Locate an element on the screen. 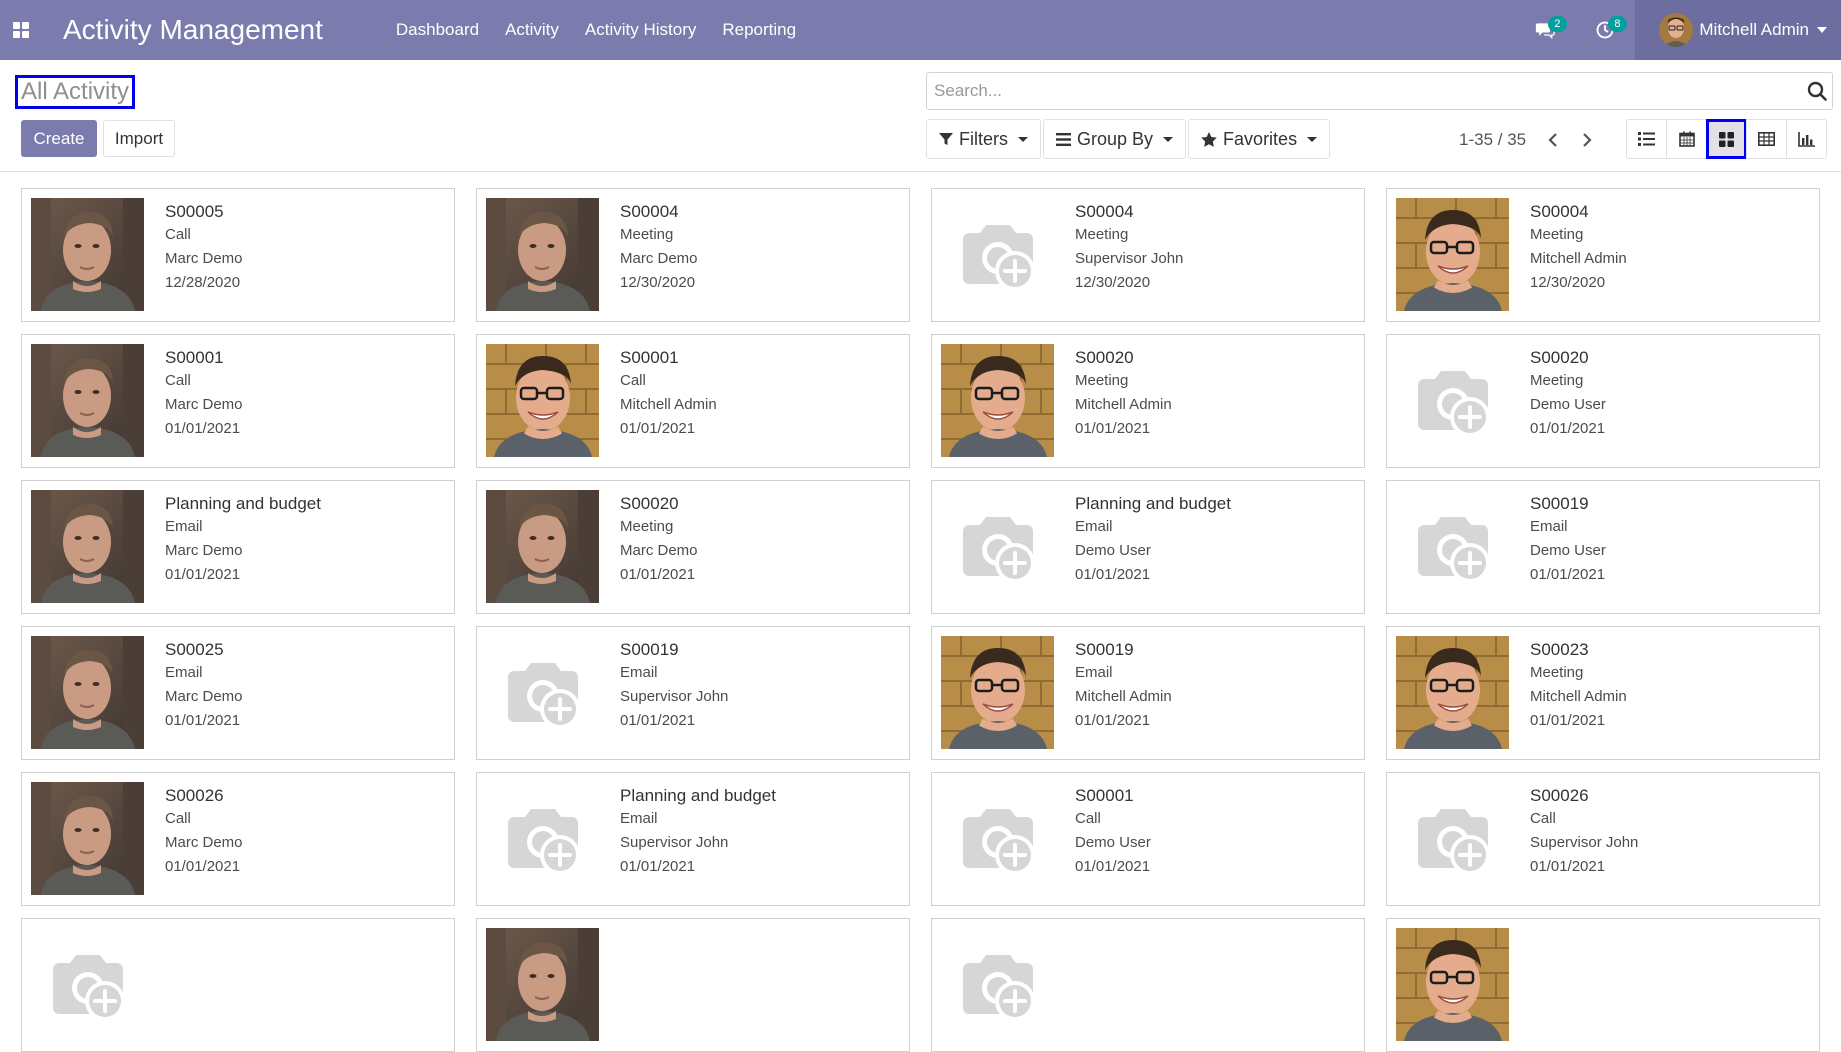  kanban-card: S00023 Meeting Mitchell Admin 01/01/2021 is located at coordinates (1603, 693).